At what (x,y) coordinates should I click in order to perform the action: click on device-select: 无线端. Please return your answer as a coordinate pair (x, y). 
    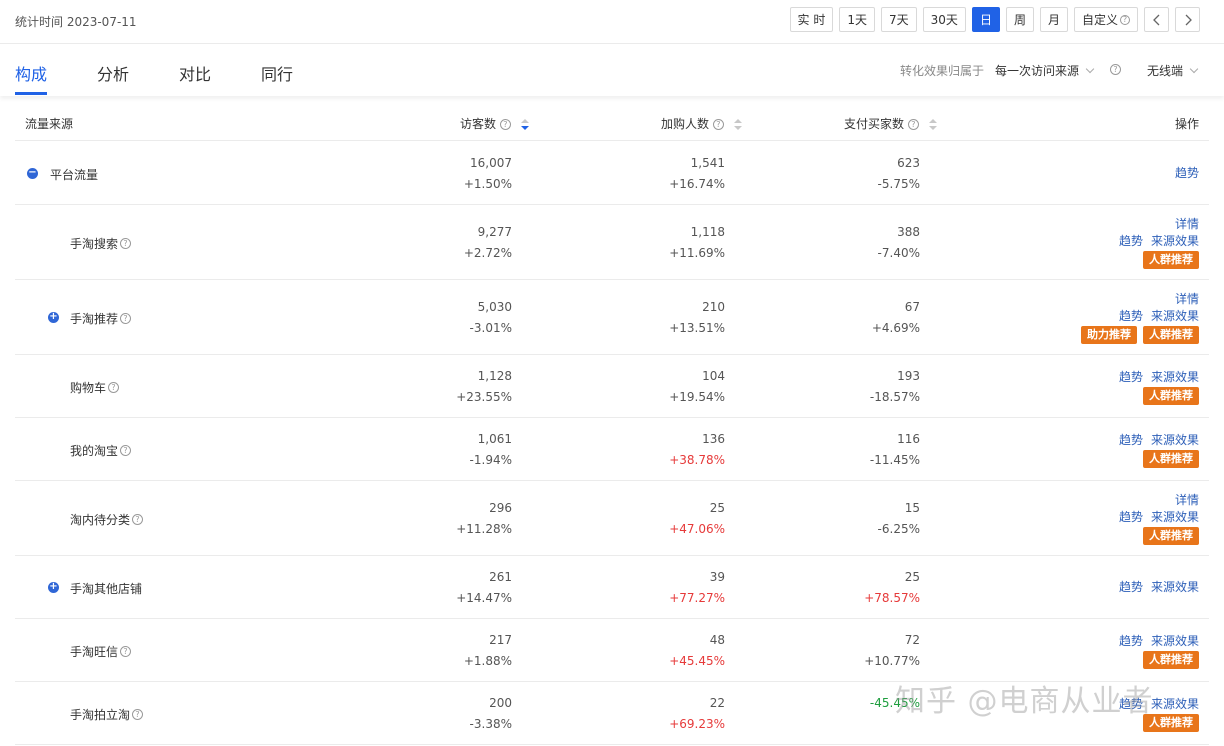
    Looking at the image, I should click on (1173, 70).